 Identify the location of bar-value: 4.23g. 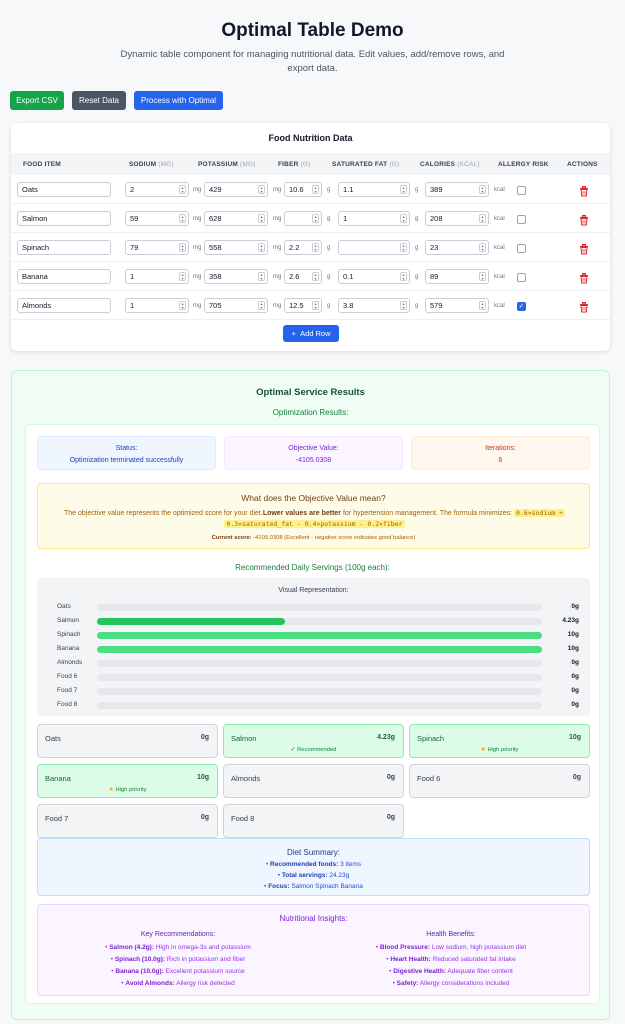
(570, 620).